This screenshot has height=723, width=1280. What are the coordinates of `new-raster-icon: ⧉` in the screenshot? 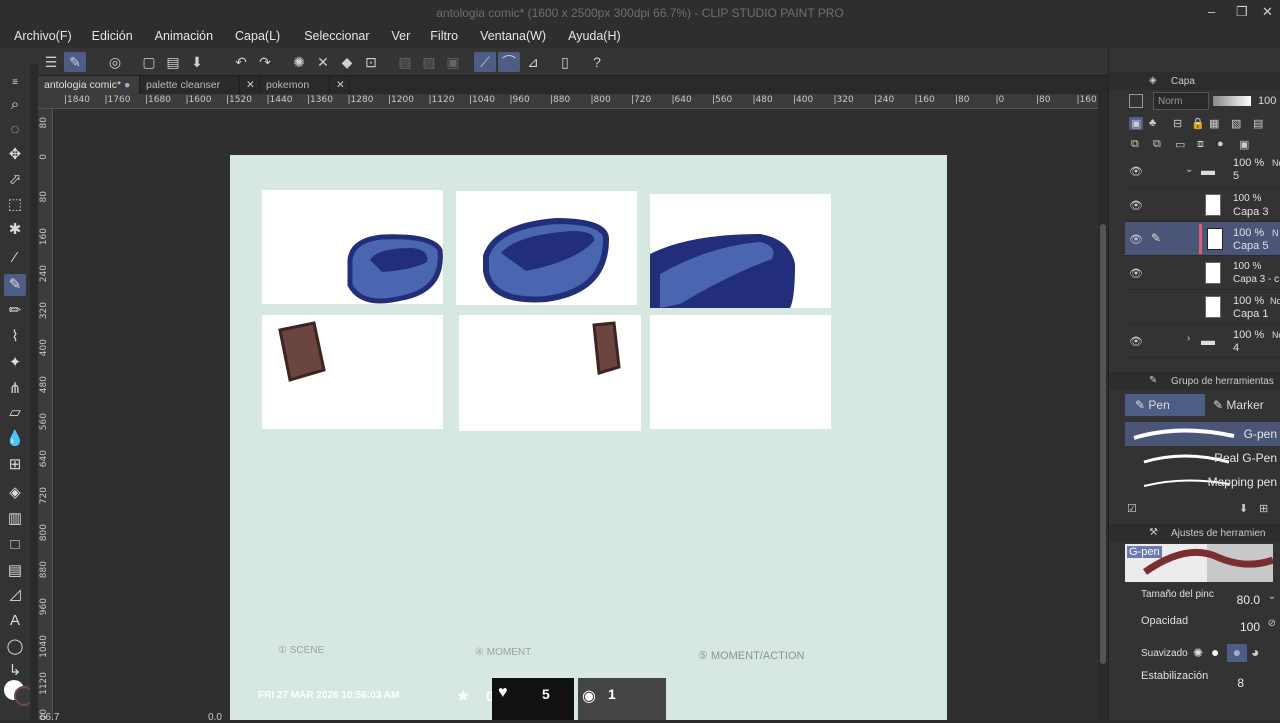 It's located at (1135, 144).